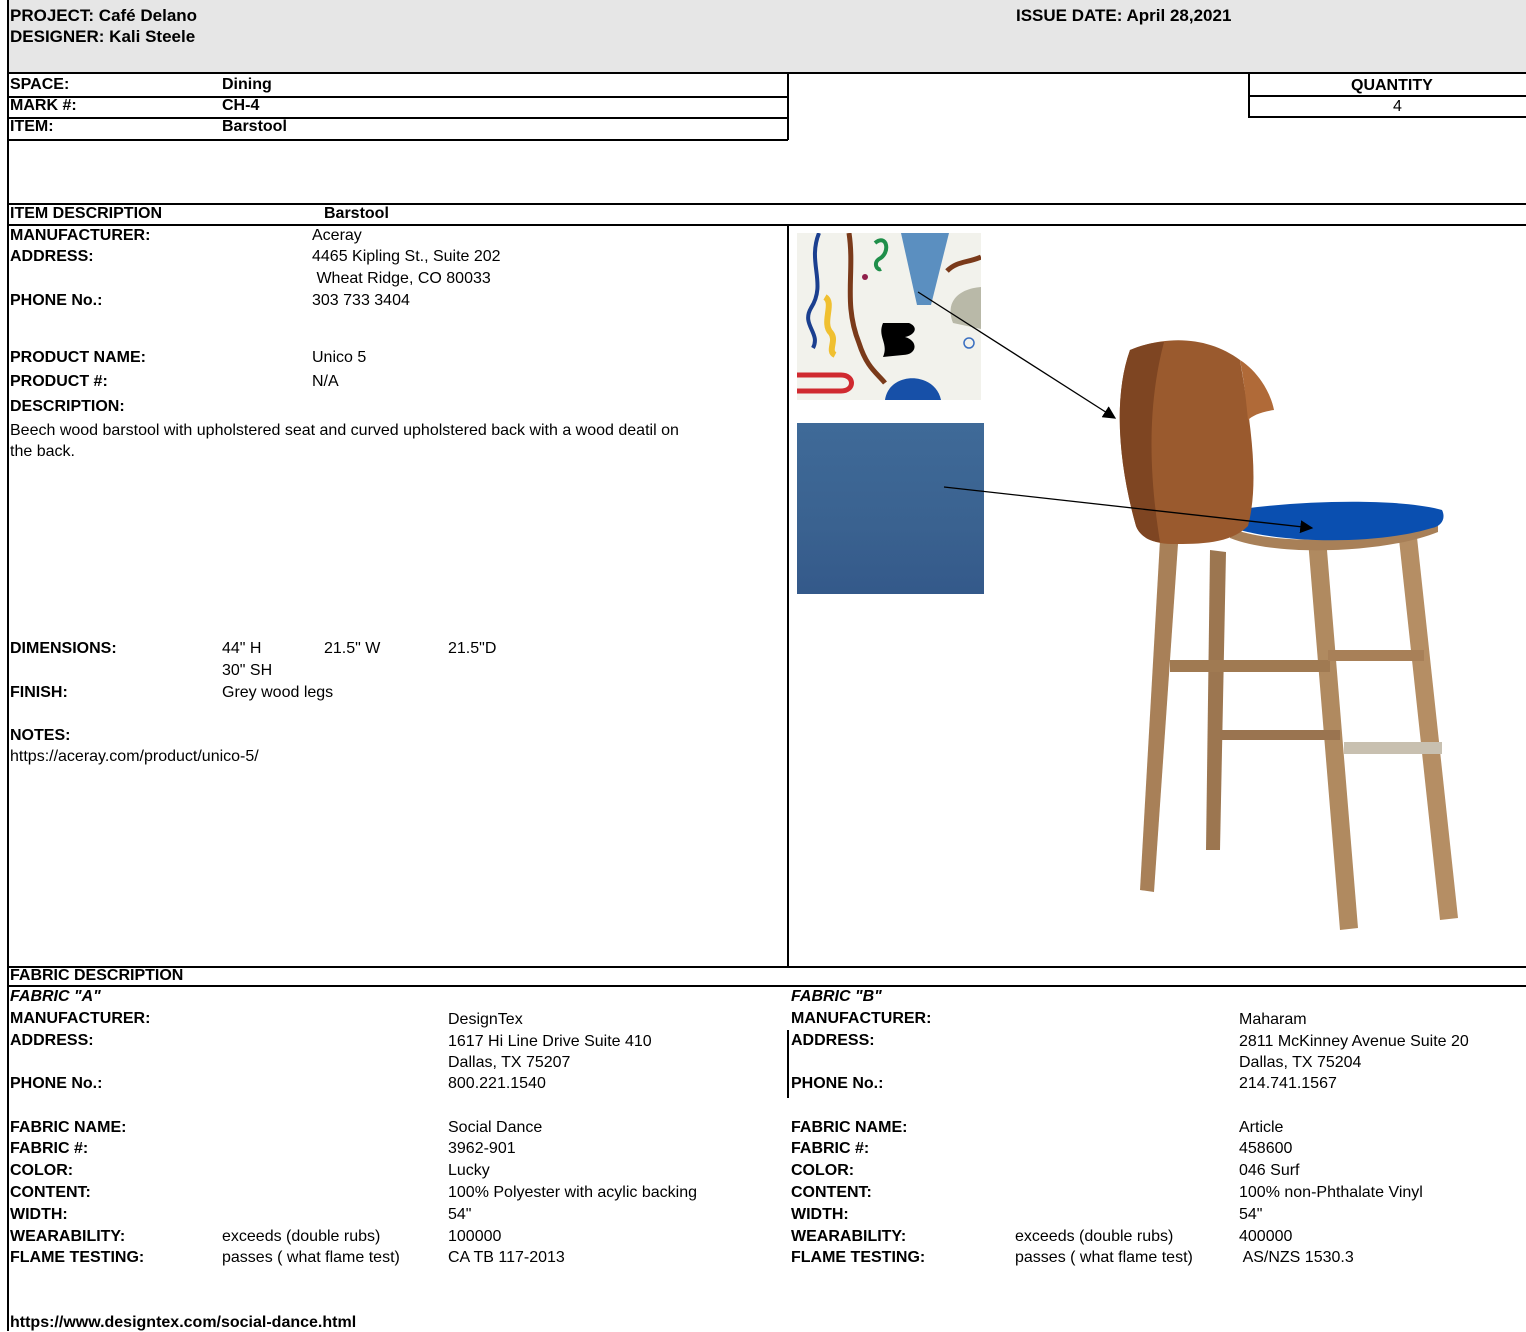 This screenshot has height=1332, width=1526. What do you see at coordinates (49, 1148) in the screenshot?
I see `fabric-a-number-label: FABRIC #:` at bounding box center [49, 1148].